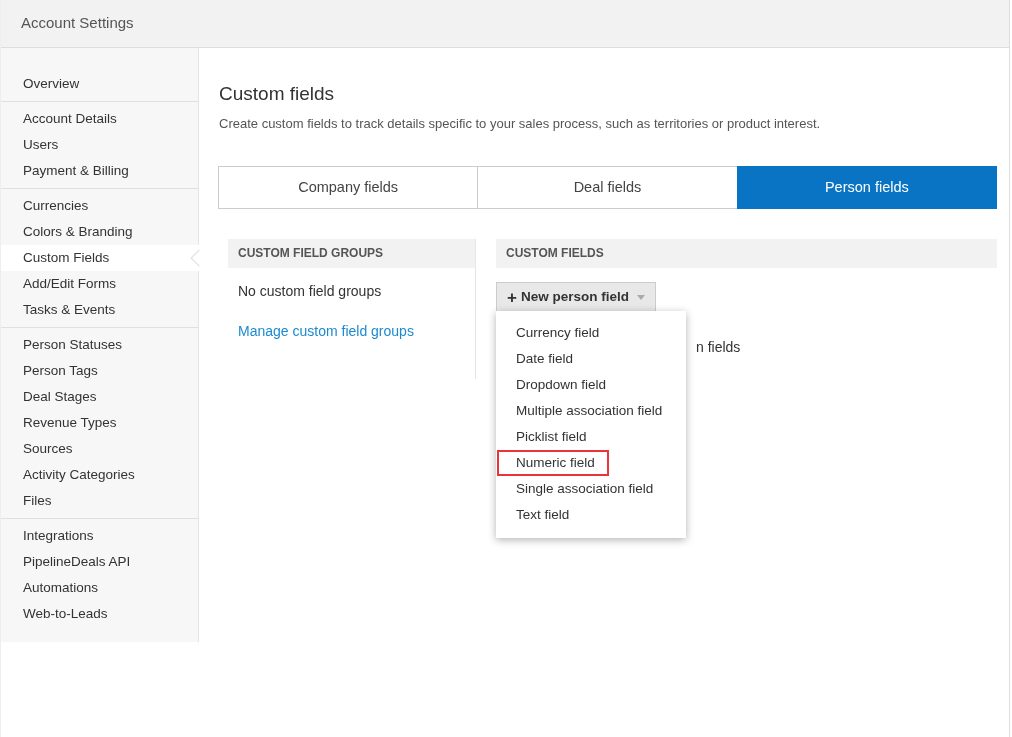 This screenshot has height=737, width=1012. I want to click on sidebar-item: Deal Stages, so click(99, 397).